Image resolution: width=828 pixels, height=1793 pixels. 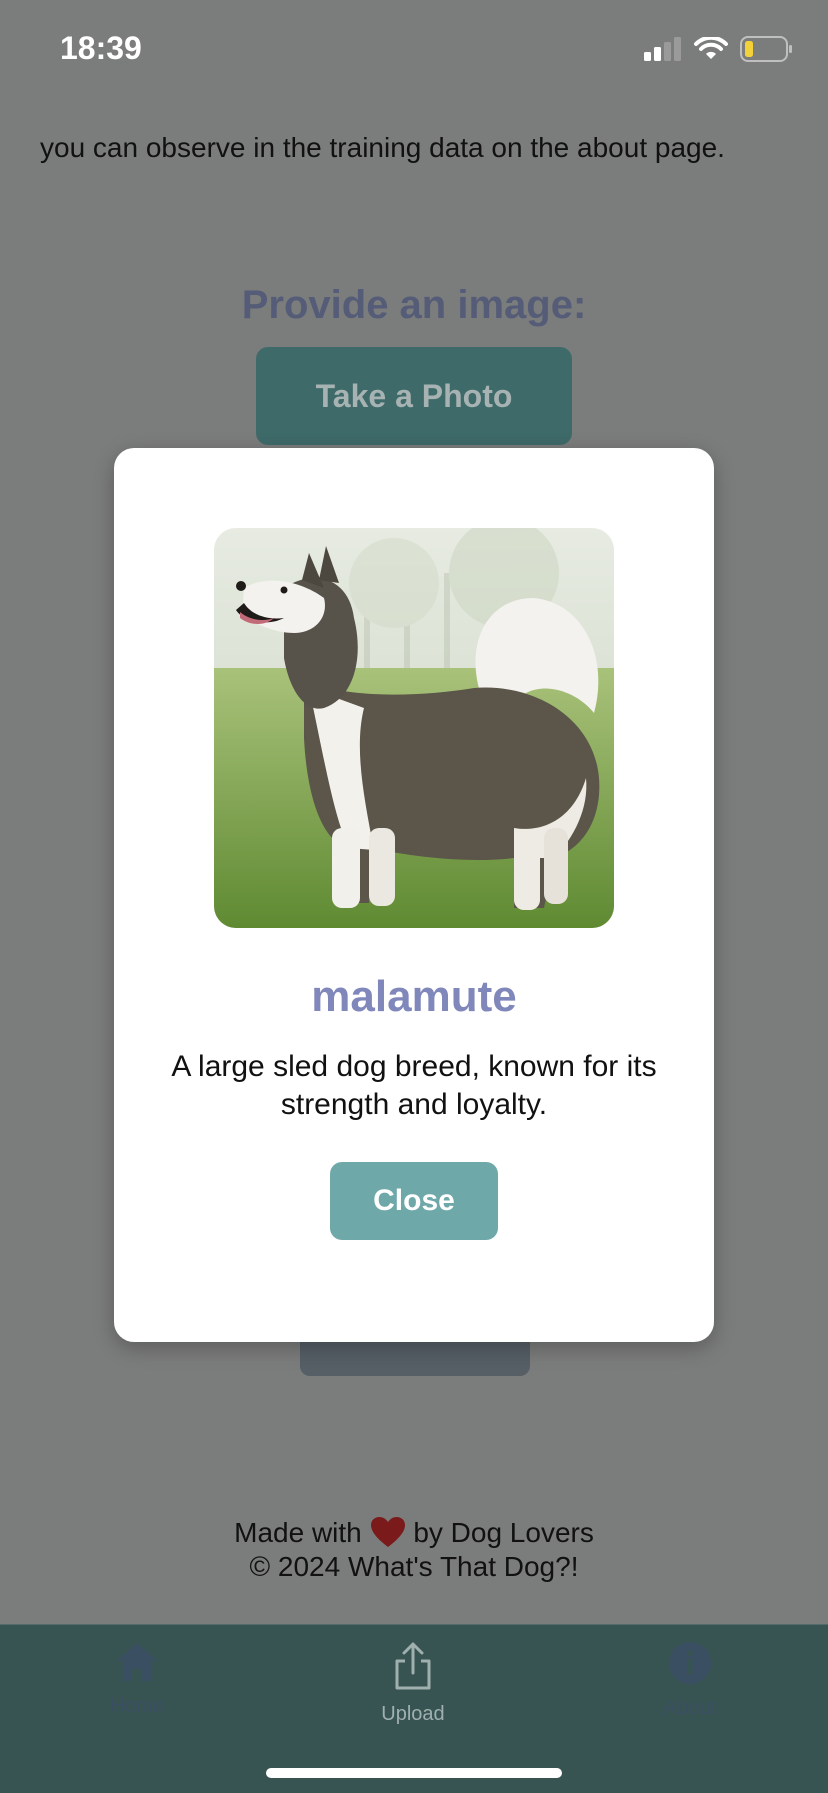 What do you see at coordinates (137, 1706) in the screenshot?
I see `tab-home-label: Home` at bounding box center [137, 1706].